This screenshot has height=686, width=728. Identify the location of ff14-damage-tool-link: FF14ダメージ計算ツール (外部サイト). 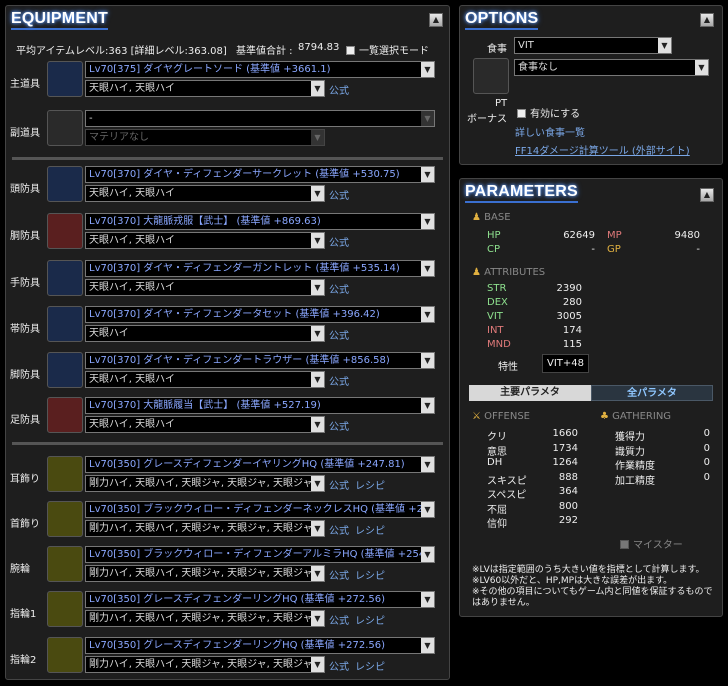
(602, 149).